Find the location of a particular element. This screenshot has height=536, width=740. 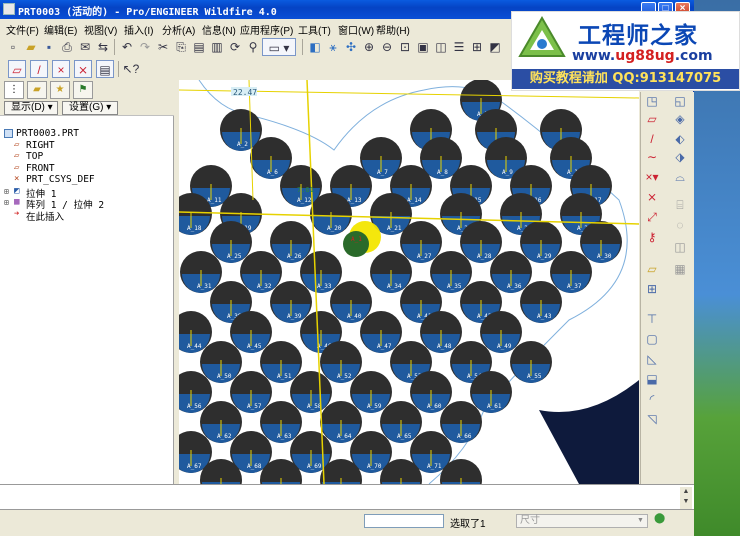

swept-blend-icon: ⌓ is located at coordinates (680, 177).